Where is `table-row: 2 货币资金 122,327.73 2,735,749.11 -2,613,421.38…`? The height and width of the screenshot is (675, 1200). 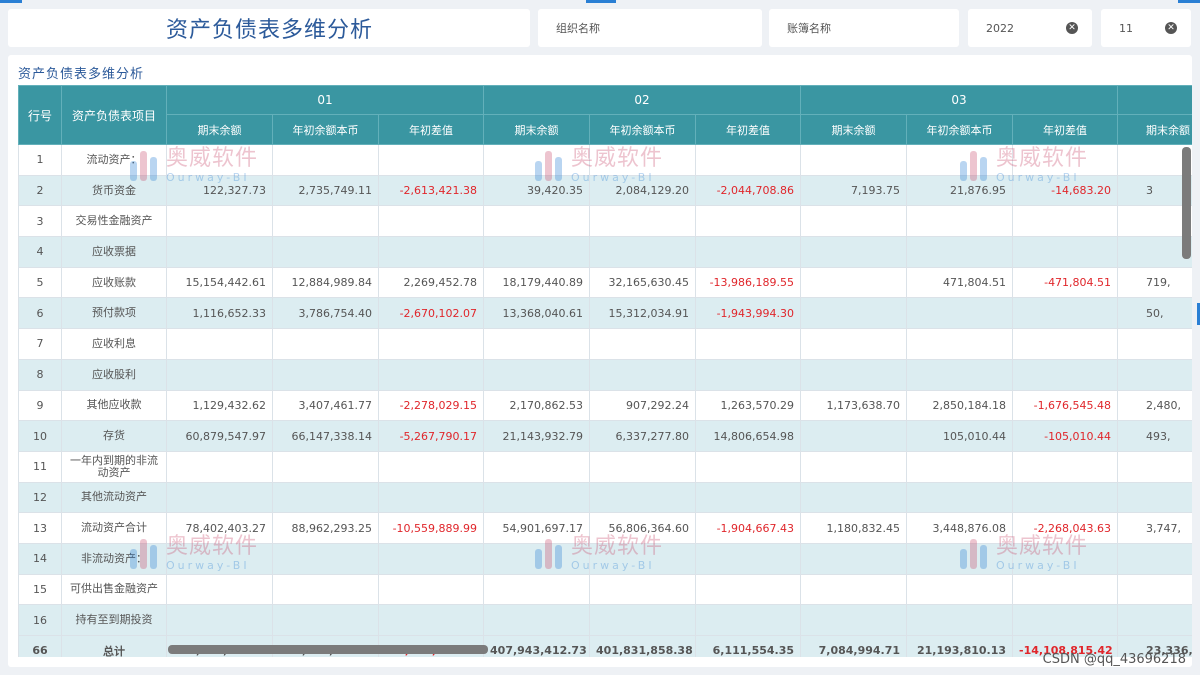
table-row: 2 货币资金 122,327.73 2,735,749.11 -2,613,421.38… is located at coordinates (605, 190).